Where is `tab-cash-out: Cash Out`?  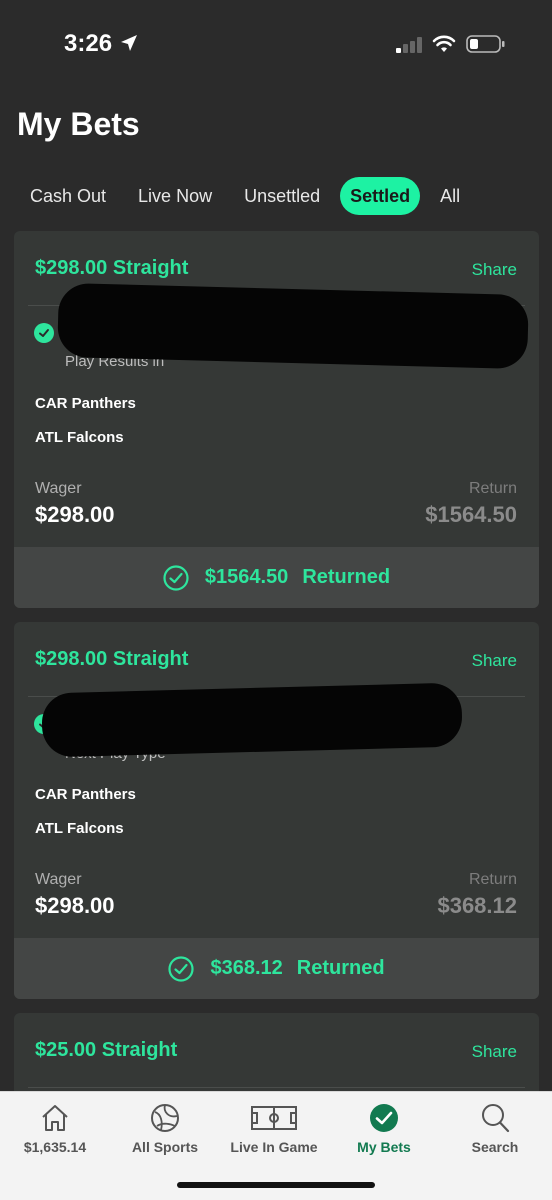 tab-cash-out: Cash Out is located at coordinates (68, 196).